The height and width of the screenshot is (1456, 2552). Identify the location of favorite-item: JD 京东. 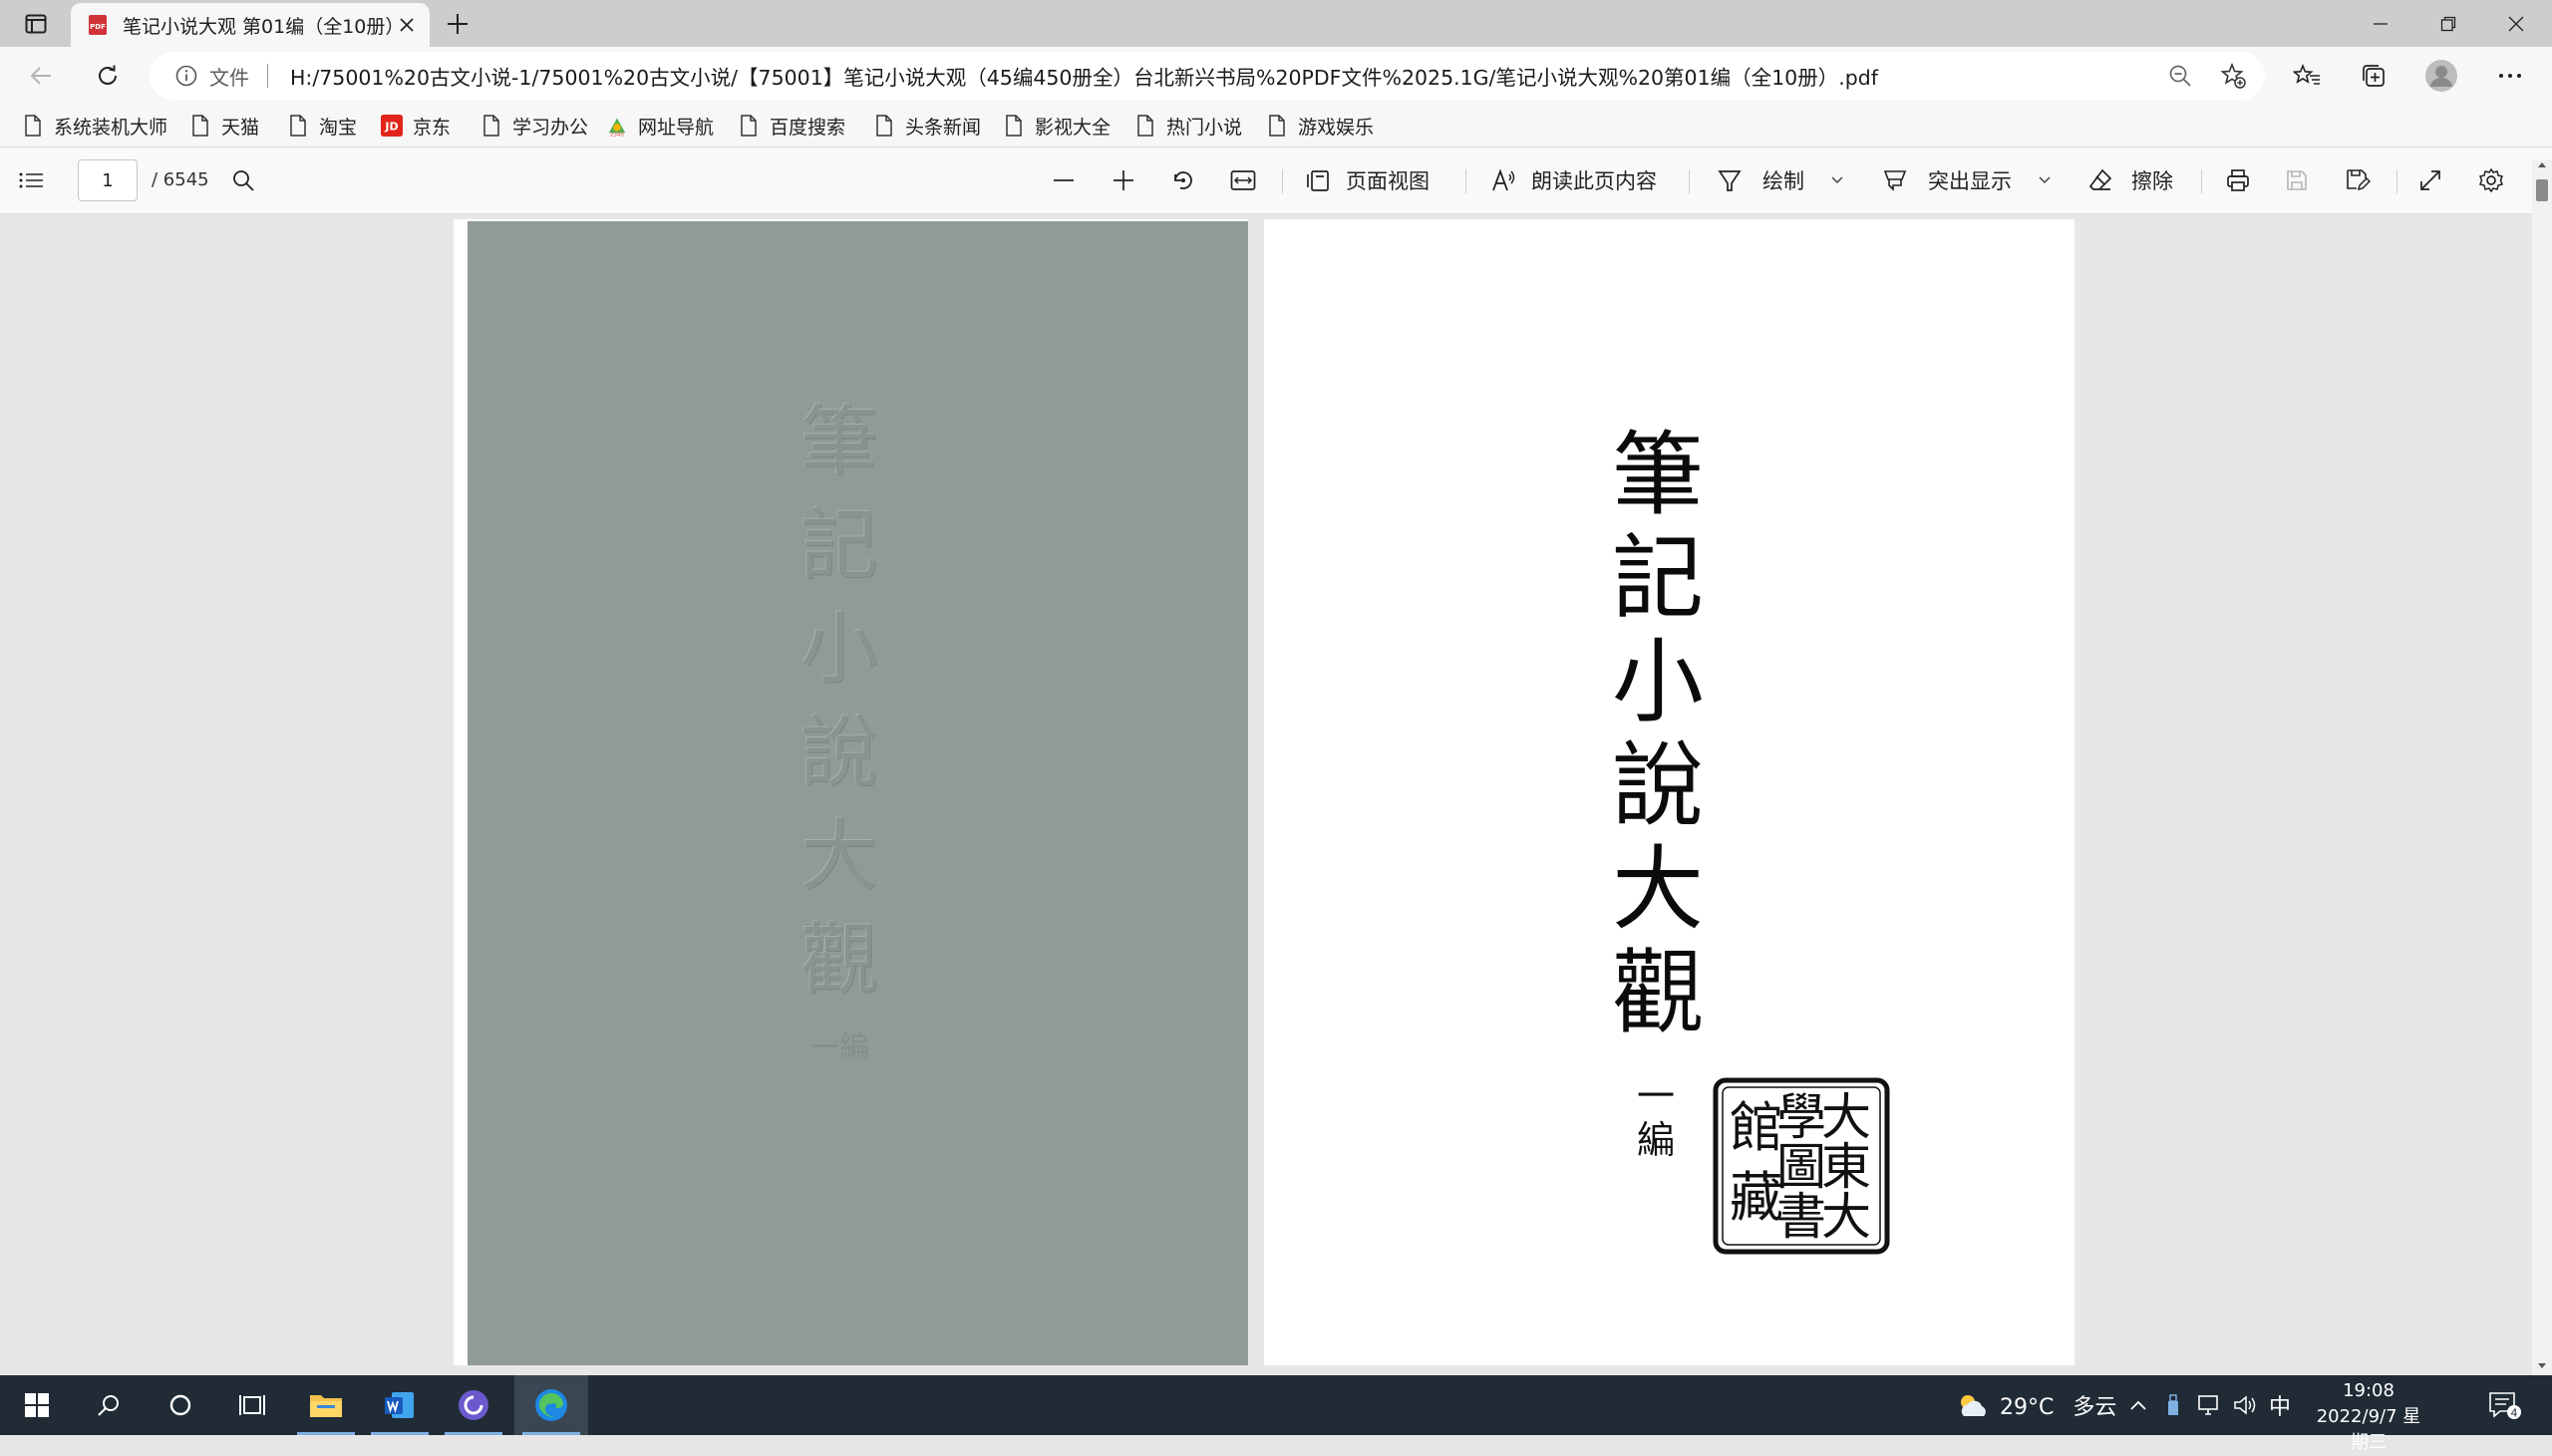
(416, 126).